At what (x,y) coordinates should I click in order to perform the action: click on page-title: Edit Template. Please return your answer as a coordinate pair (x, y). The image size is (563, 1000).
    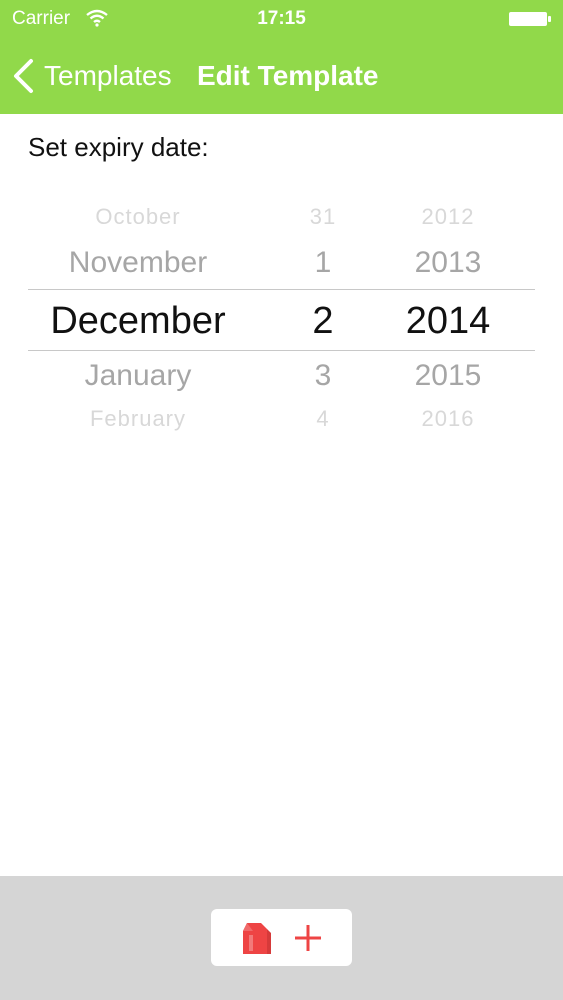
    Looking at the image, I should click on (288, 75).